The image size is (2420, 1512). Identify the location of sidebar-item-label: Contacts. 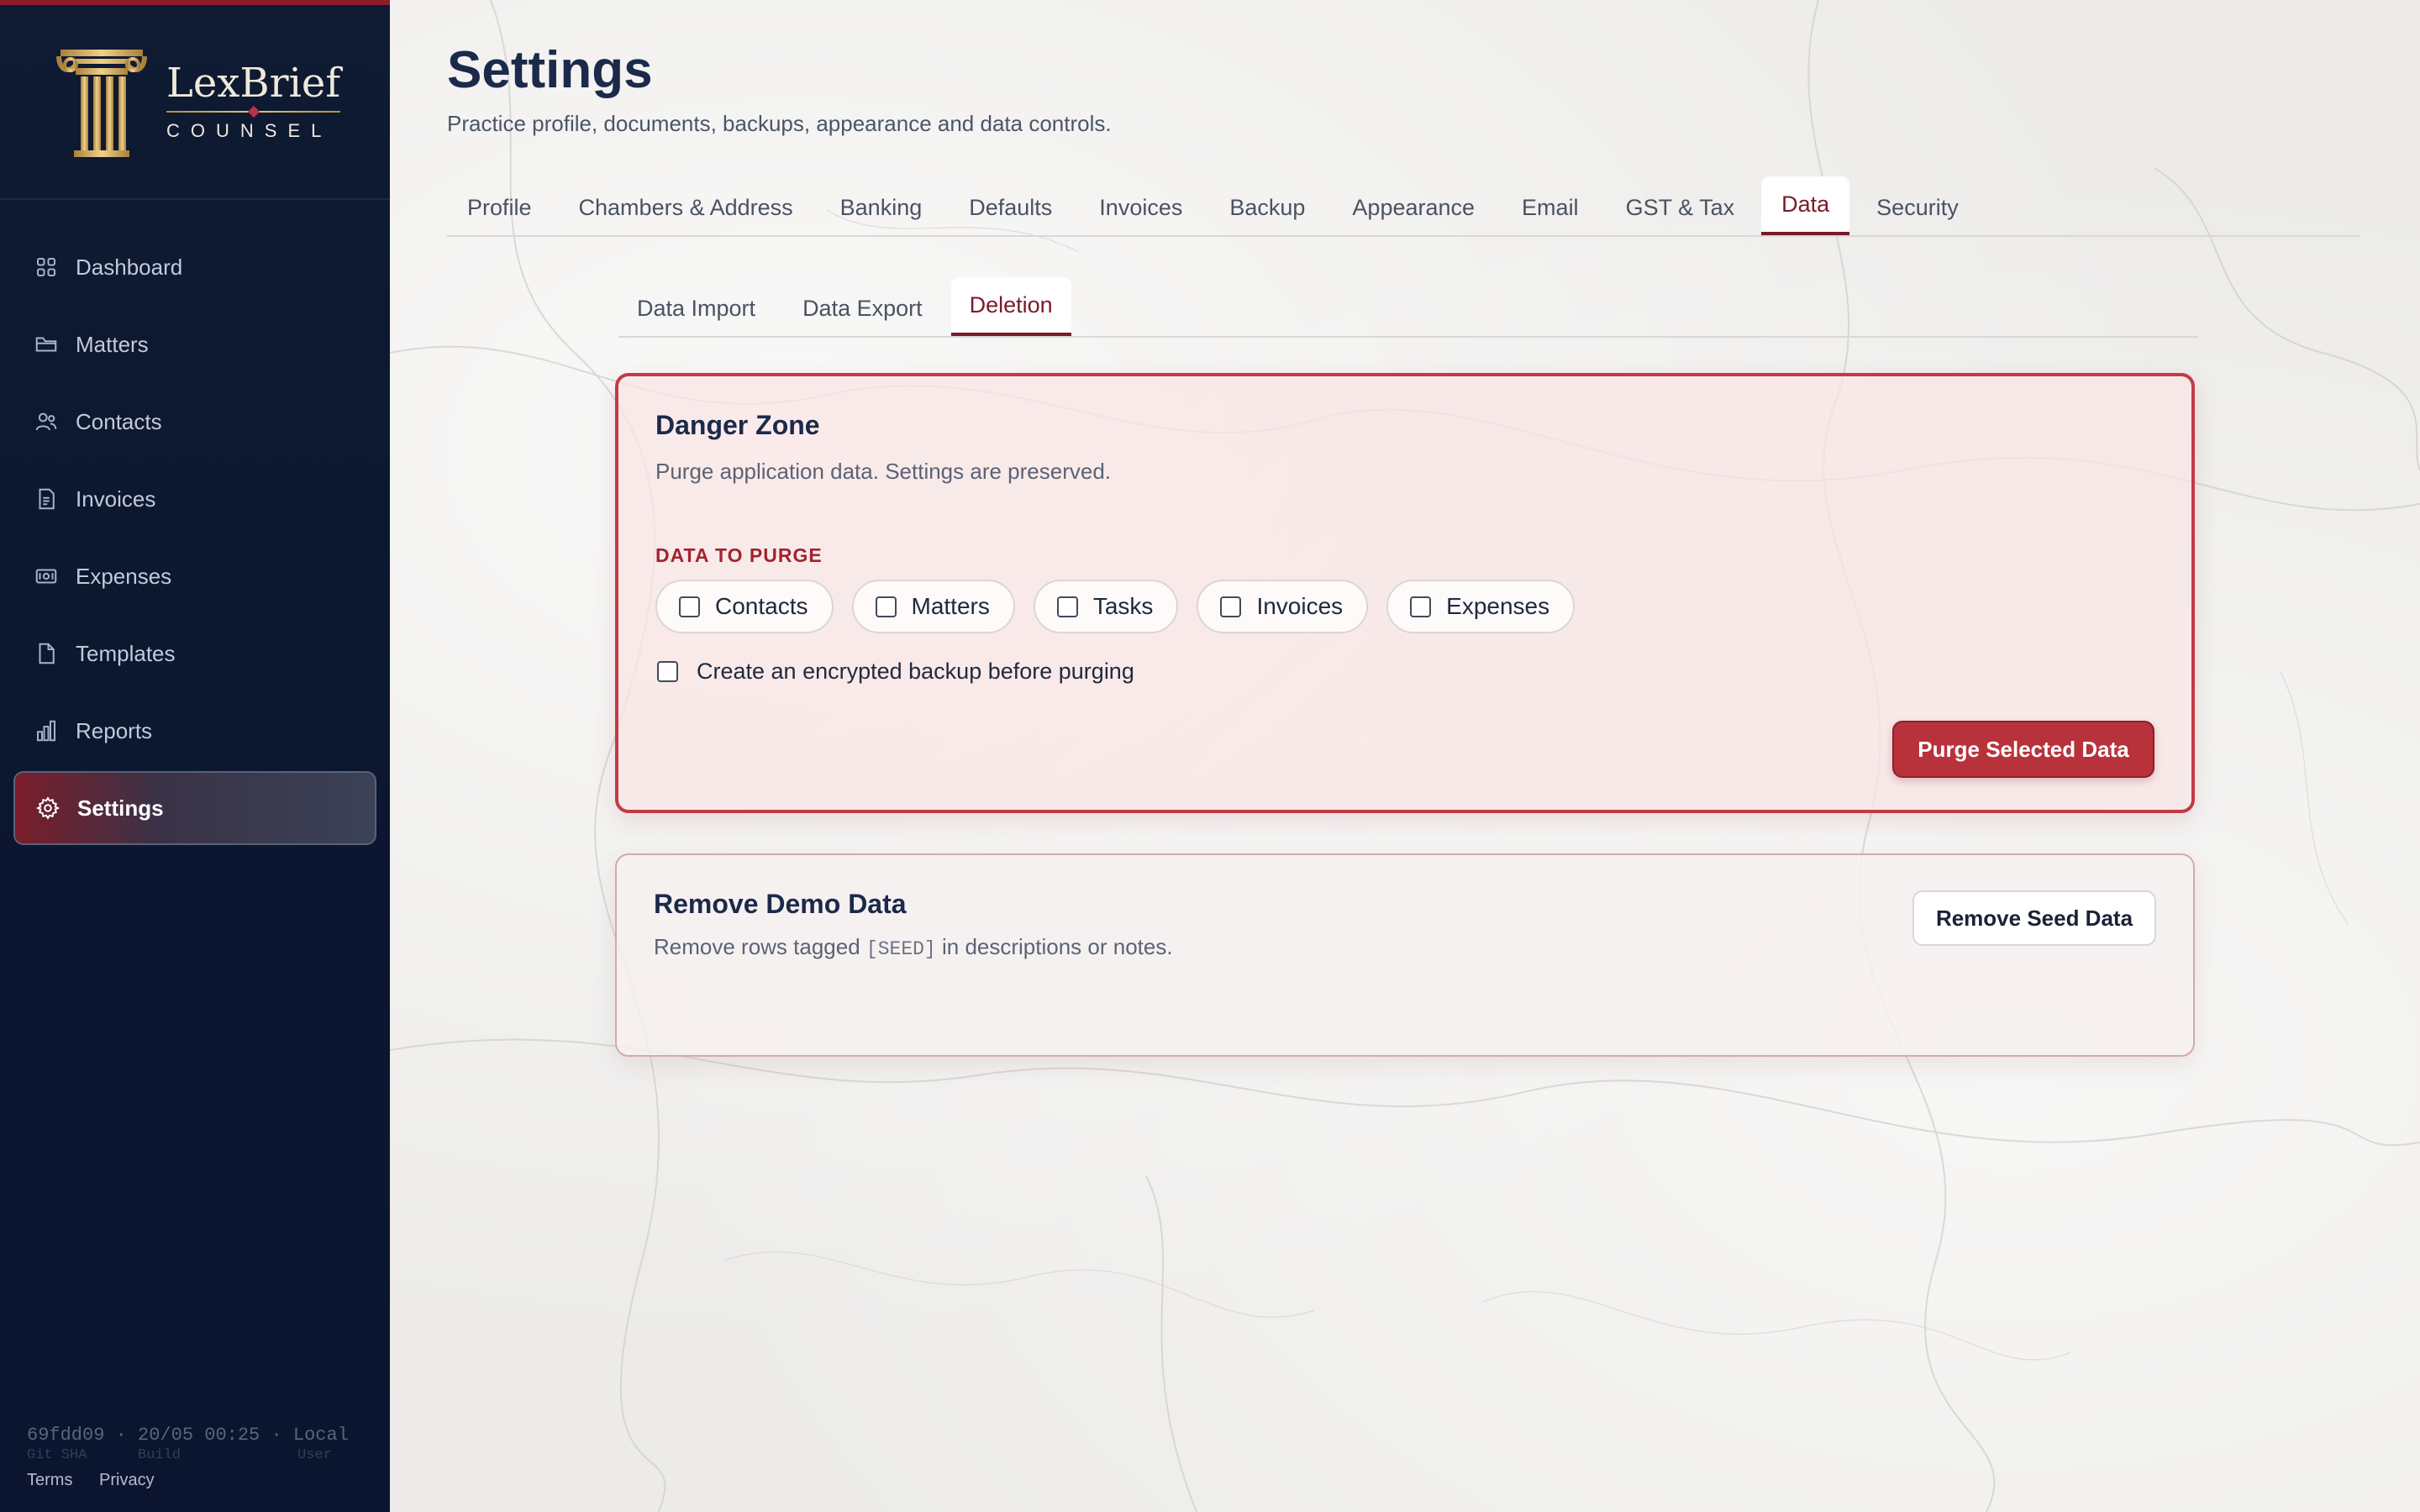
(119, 421).